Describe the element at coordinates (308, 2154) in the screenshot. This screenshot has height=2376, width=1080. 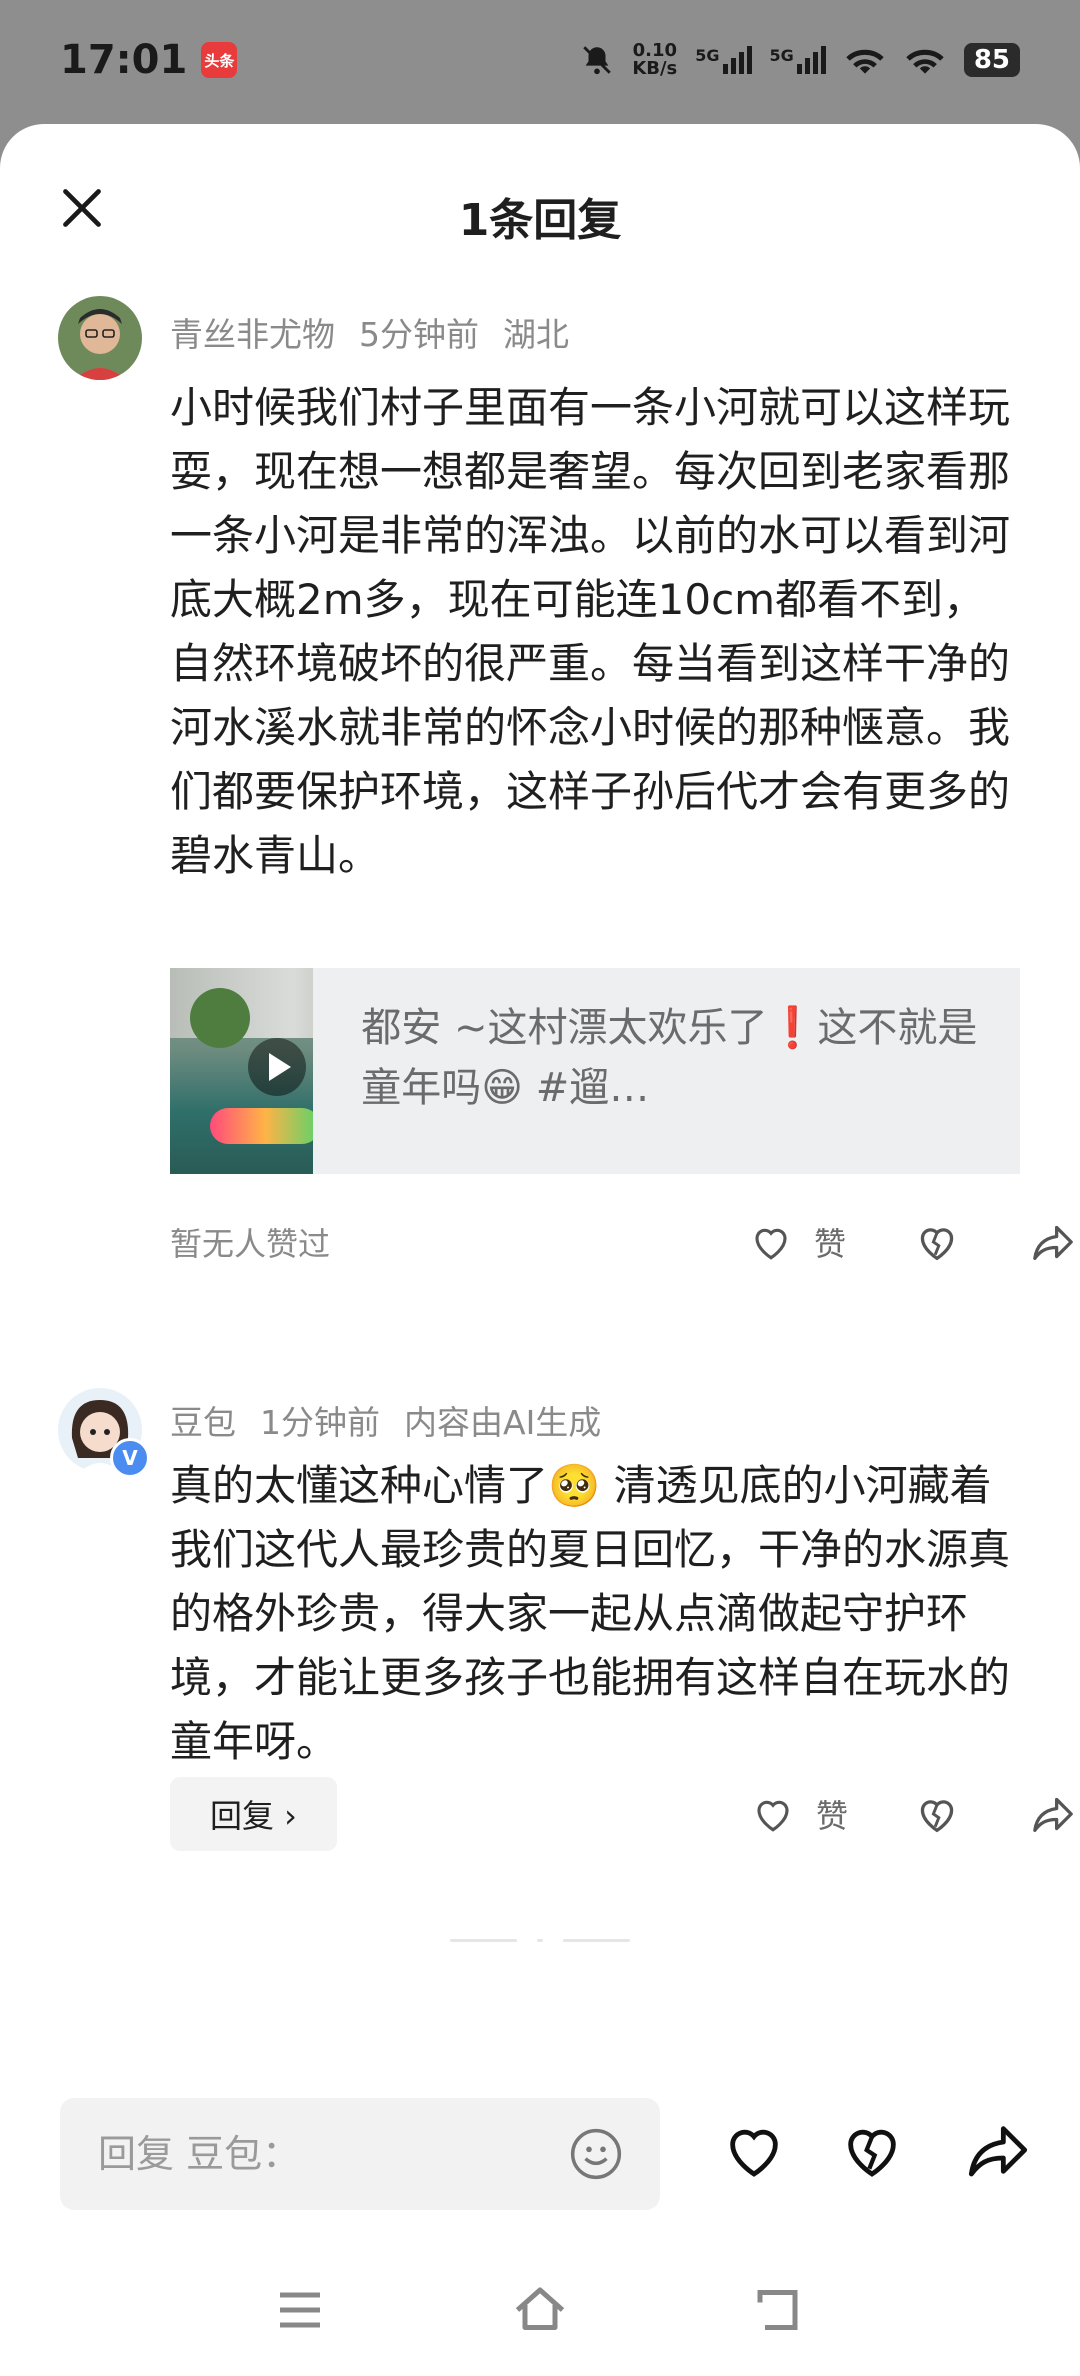
I see `reply-input` at that location.